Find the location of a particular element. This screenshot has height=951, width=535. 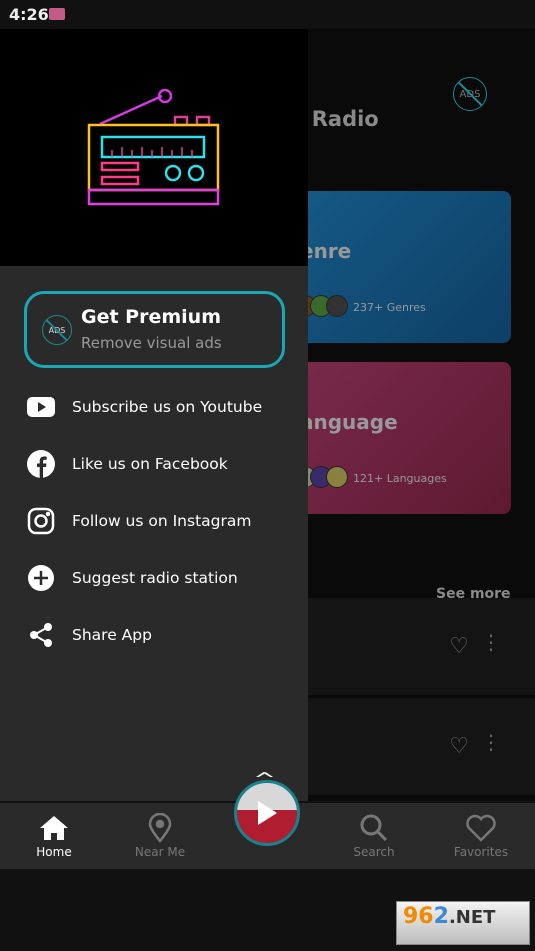

menu-item-instagram: Follow us on Instagram is located at coordinates (138, 521).